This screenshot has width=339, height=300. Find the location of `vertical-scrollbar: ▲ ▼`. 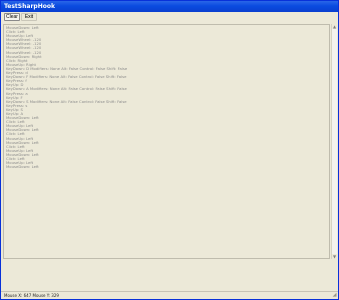

vertical-scrollbar: ▲ ▼ is located at coordinates (334, 141).